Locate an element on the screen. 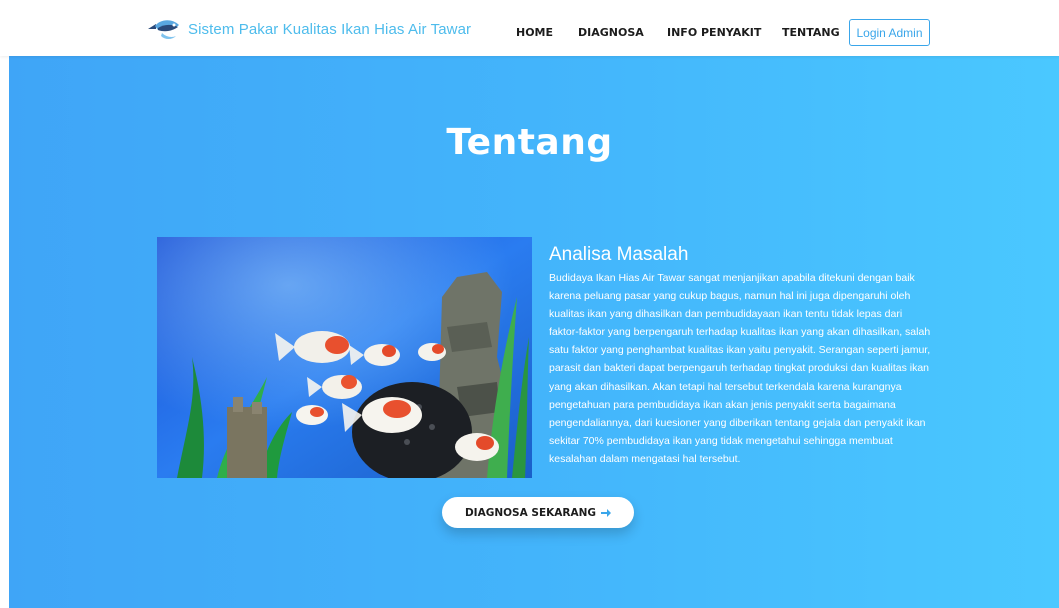 This screenshot has height=608, width=1059. login-admin-button: Login Admin is located at coordinates (889, 32).